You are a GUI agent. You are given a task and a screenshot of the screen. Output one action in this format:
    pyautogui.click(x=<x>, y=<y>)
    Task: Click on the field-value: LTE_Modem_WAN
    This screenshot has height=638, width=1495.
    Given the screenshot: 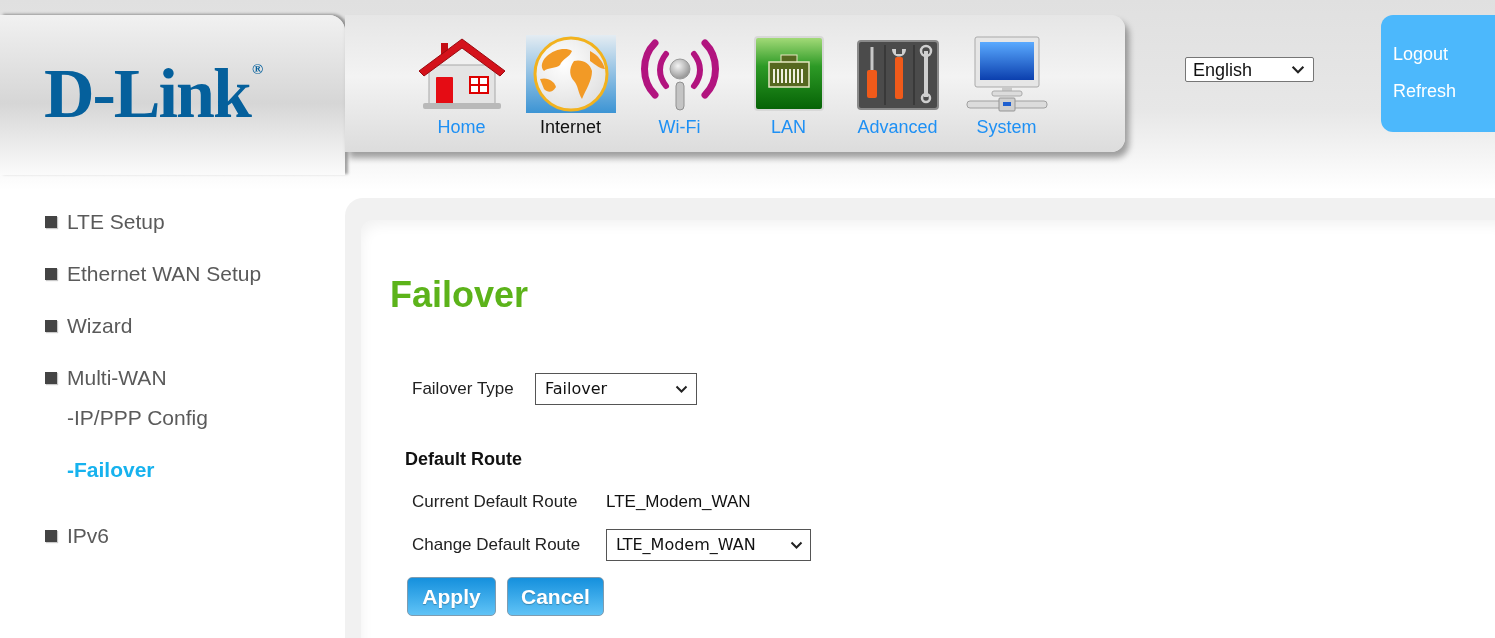 What is the action you would take?
    pyautogui.click(x=679, y=502)
    